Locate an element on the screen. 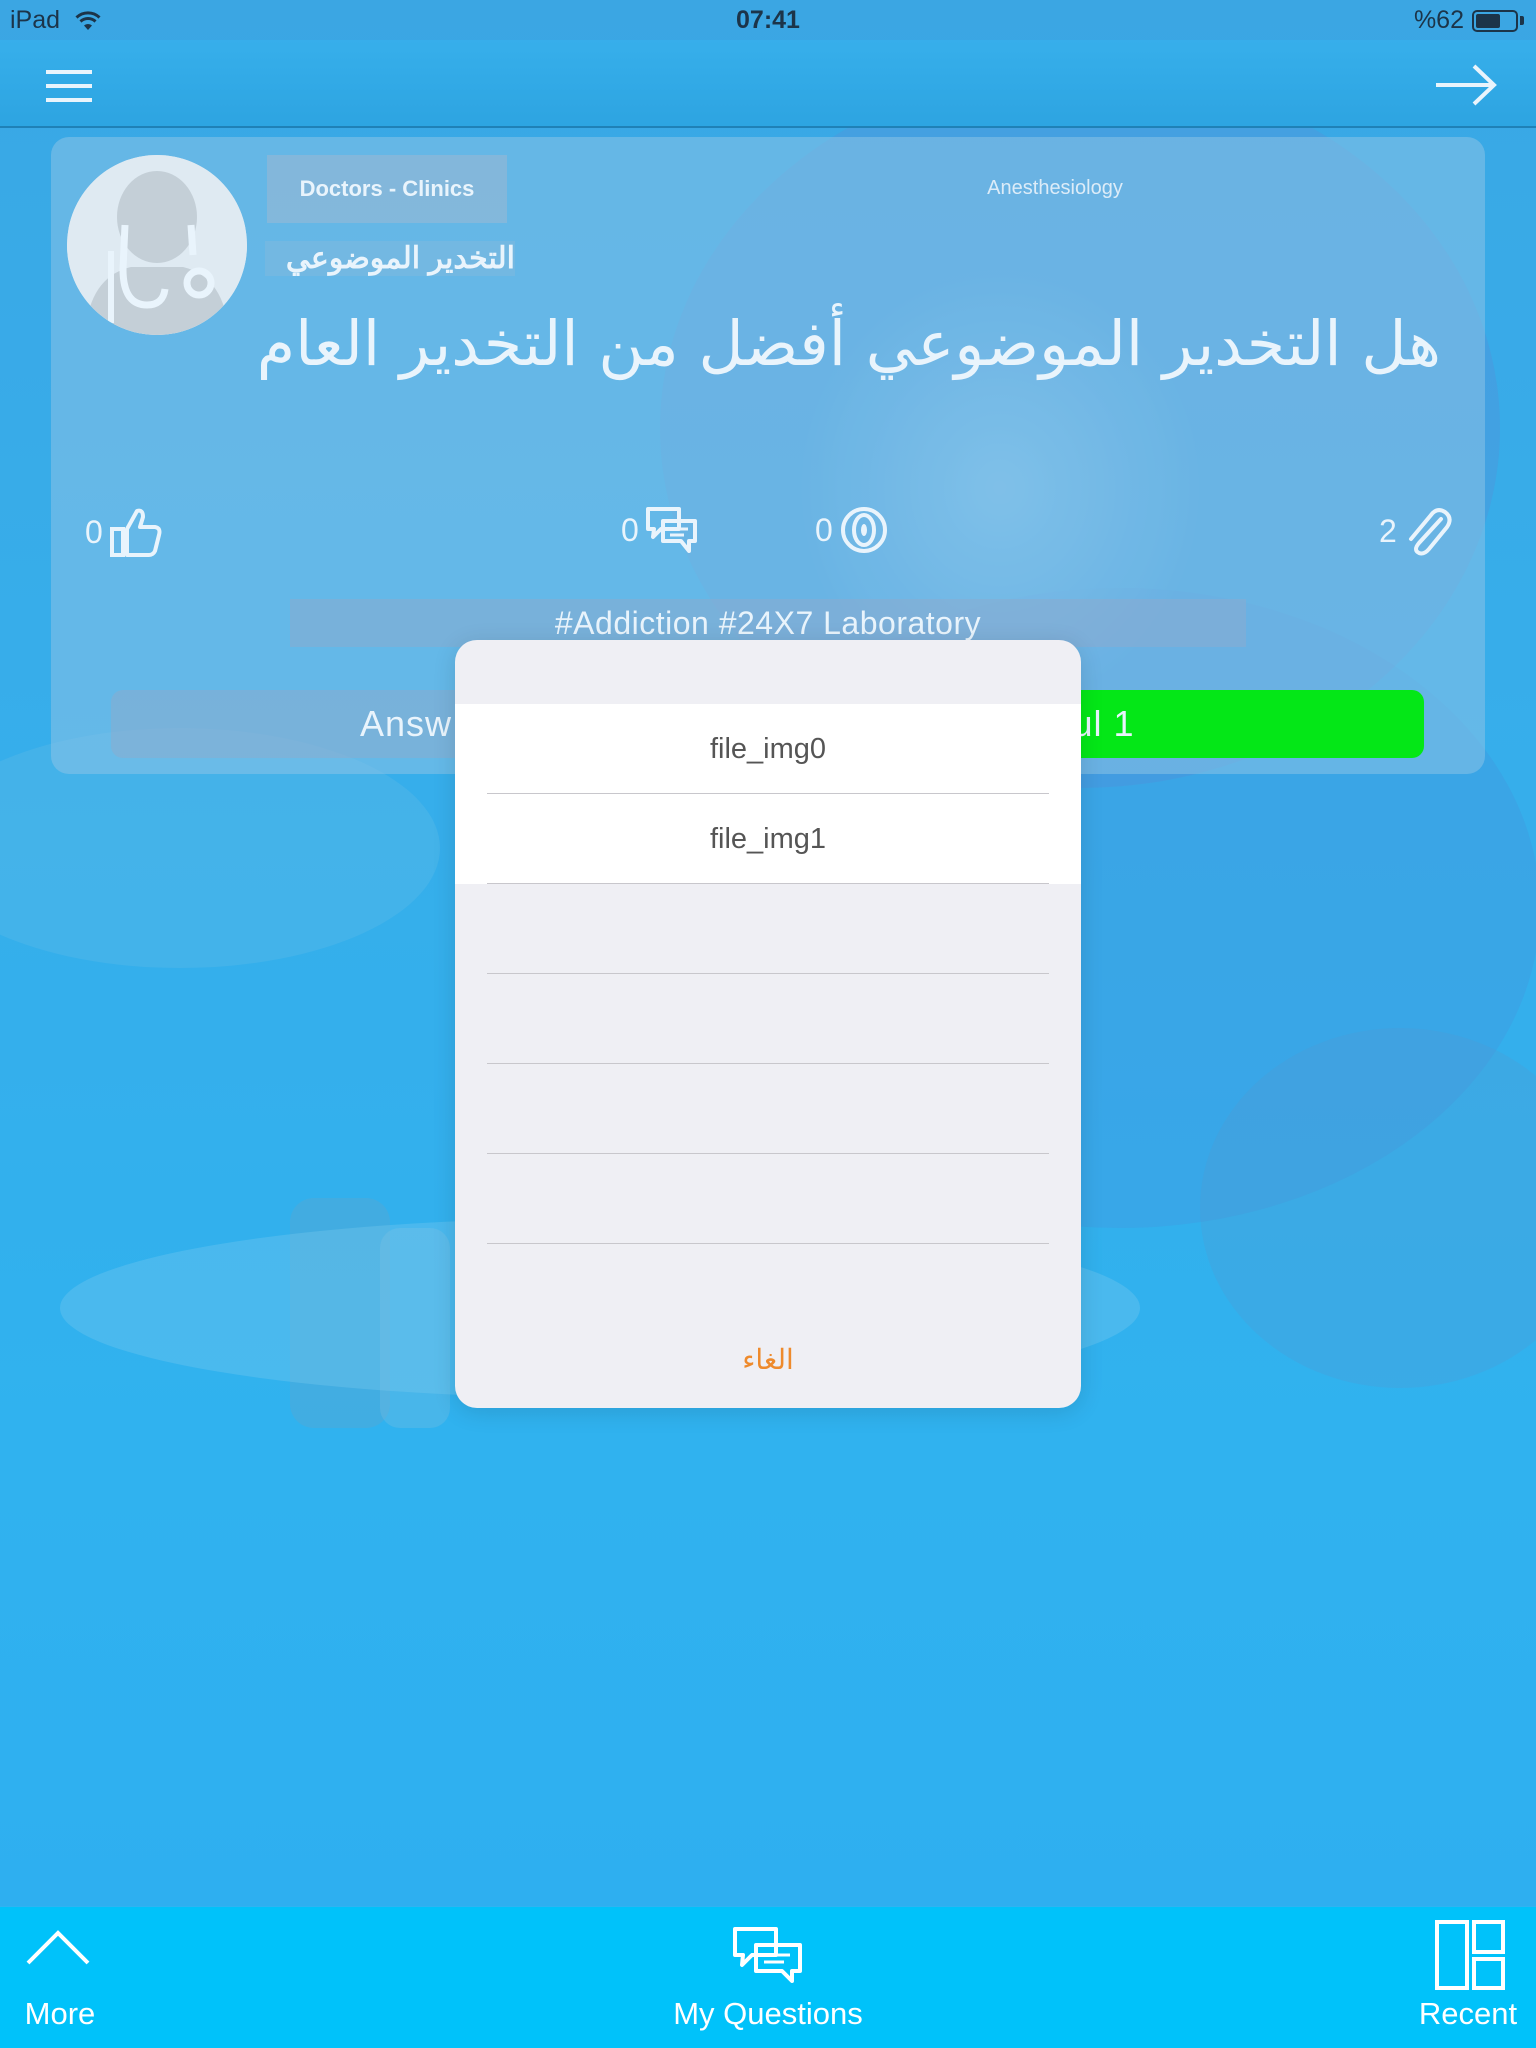  tab-recent: Recent is located at coordinates (1468, 1977).